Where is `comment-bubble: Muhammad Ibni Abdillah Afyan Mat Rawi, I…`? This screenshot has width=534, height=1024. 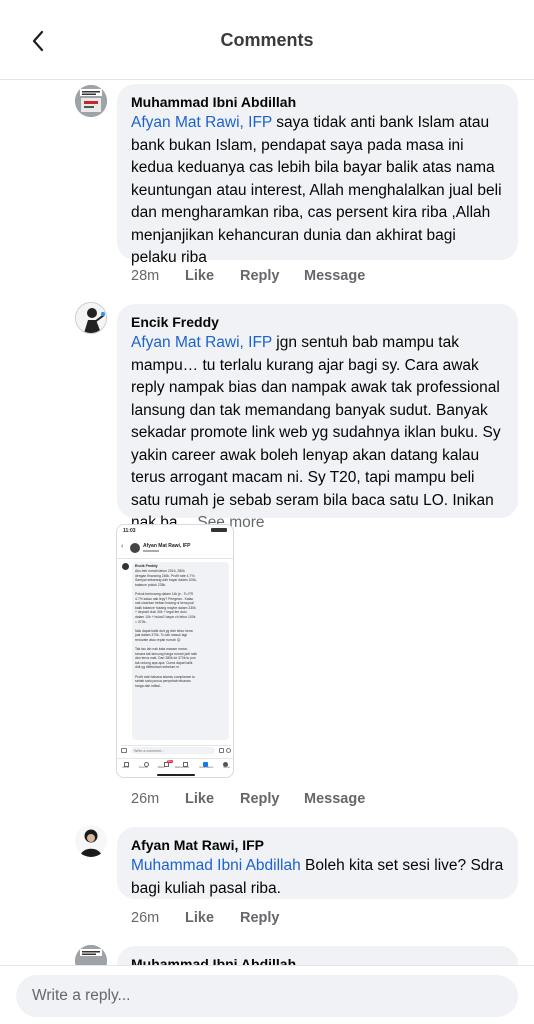
comment-bubble: Muhammad Ibni Abdillah Afyan Mat Rawi, I… is located at coordinates (317, 175).